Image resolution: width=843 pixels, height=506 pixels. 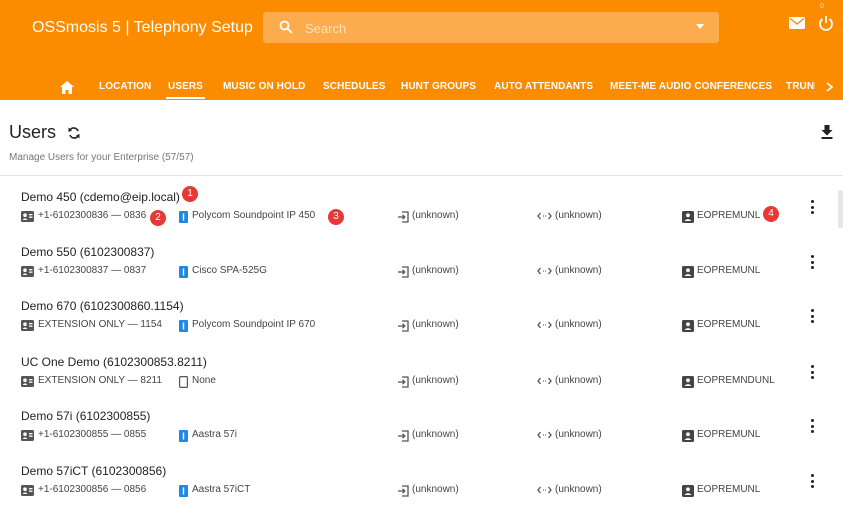 What do you see at coordinates (840, 209) in the screenshot?
I see `list-scrollbar` at bounding box center [840, 209].